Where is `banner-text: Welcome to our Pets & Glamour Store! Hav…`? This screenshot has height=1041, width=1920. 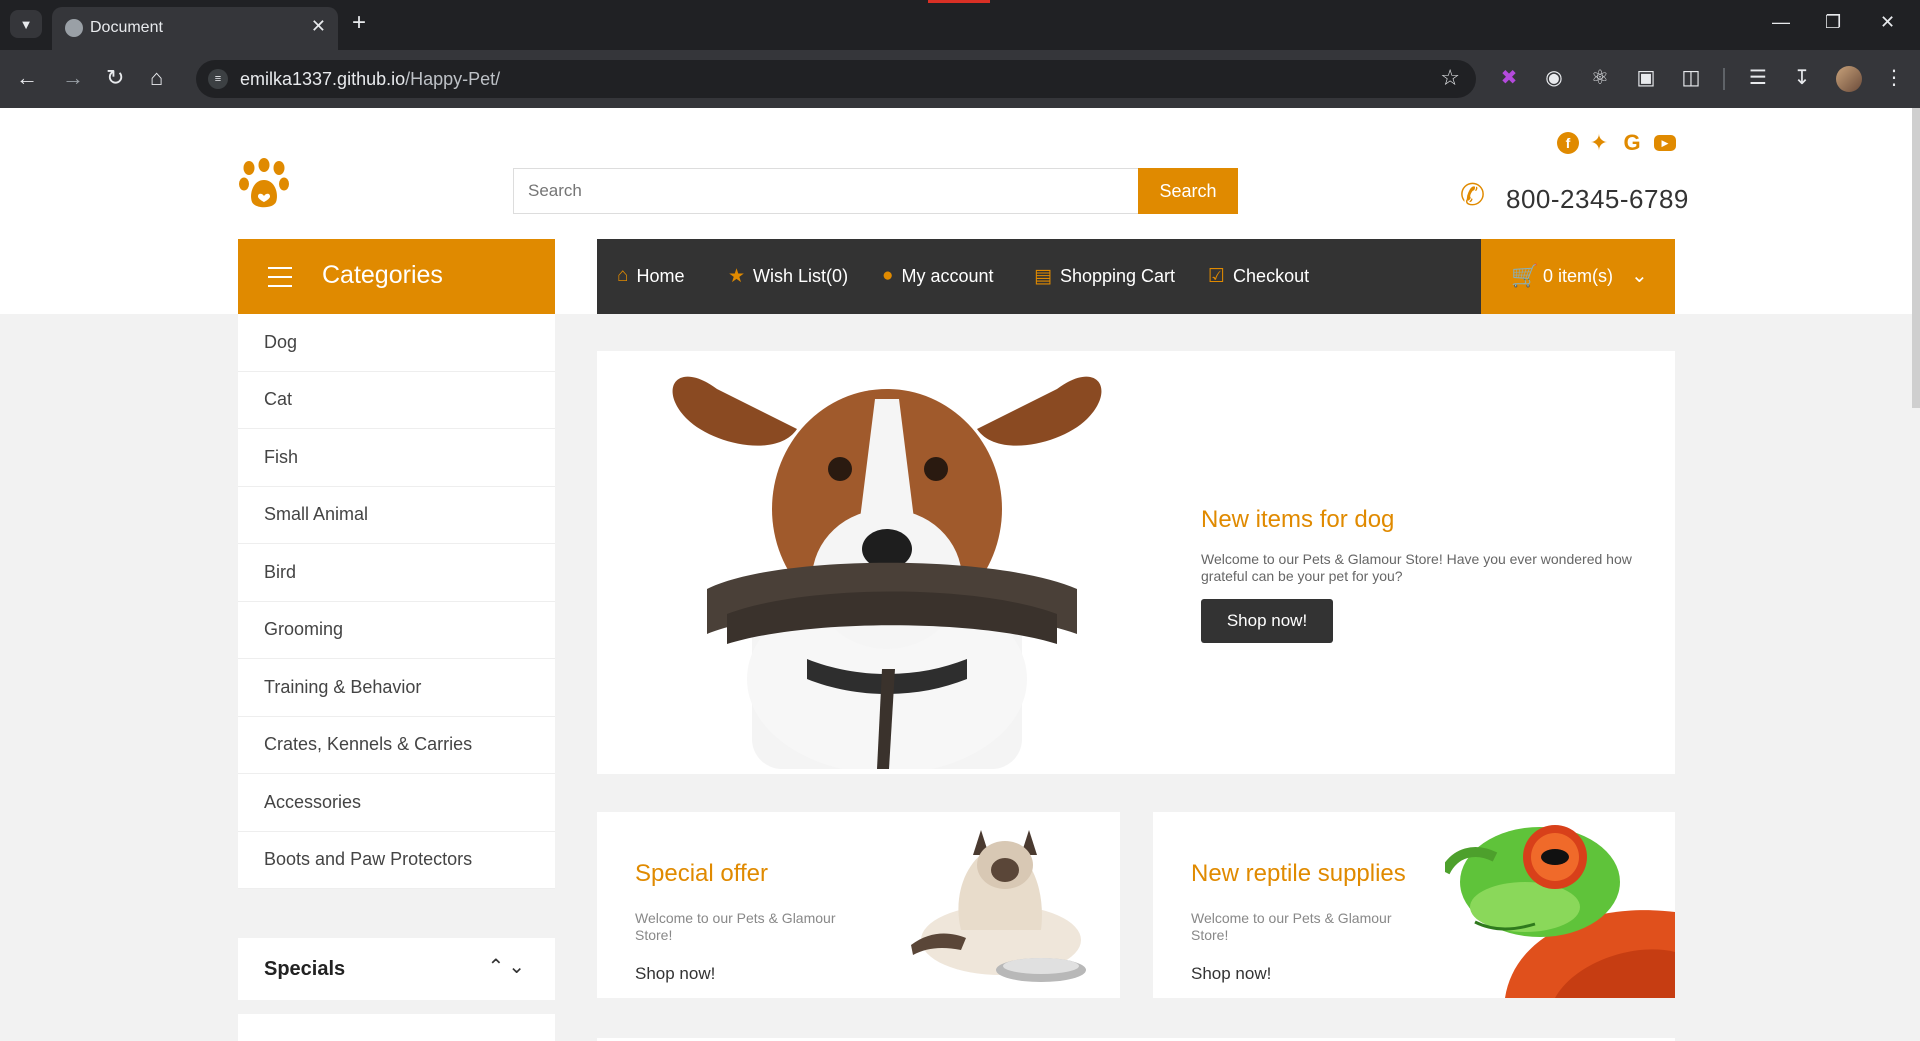
banner-text: Welcome to our Pets & Glamour Store! Hav… is located at coordinates (1416, 567).